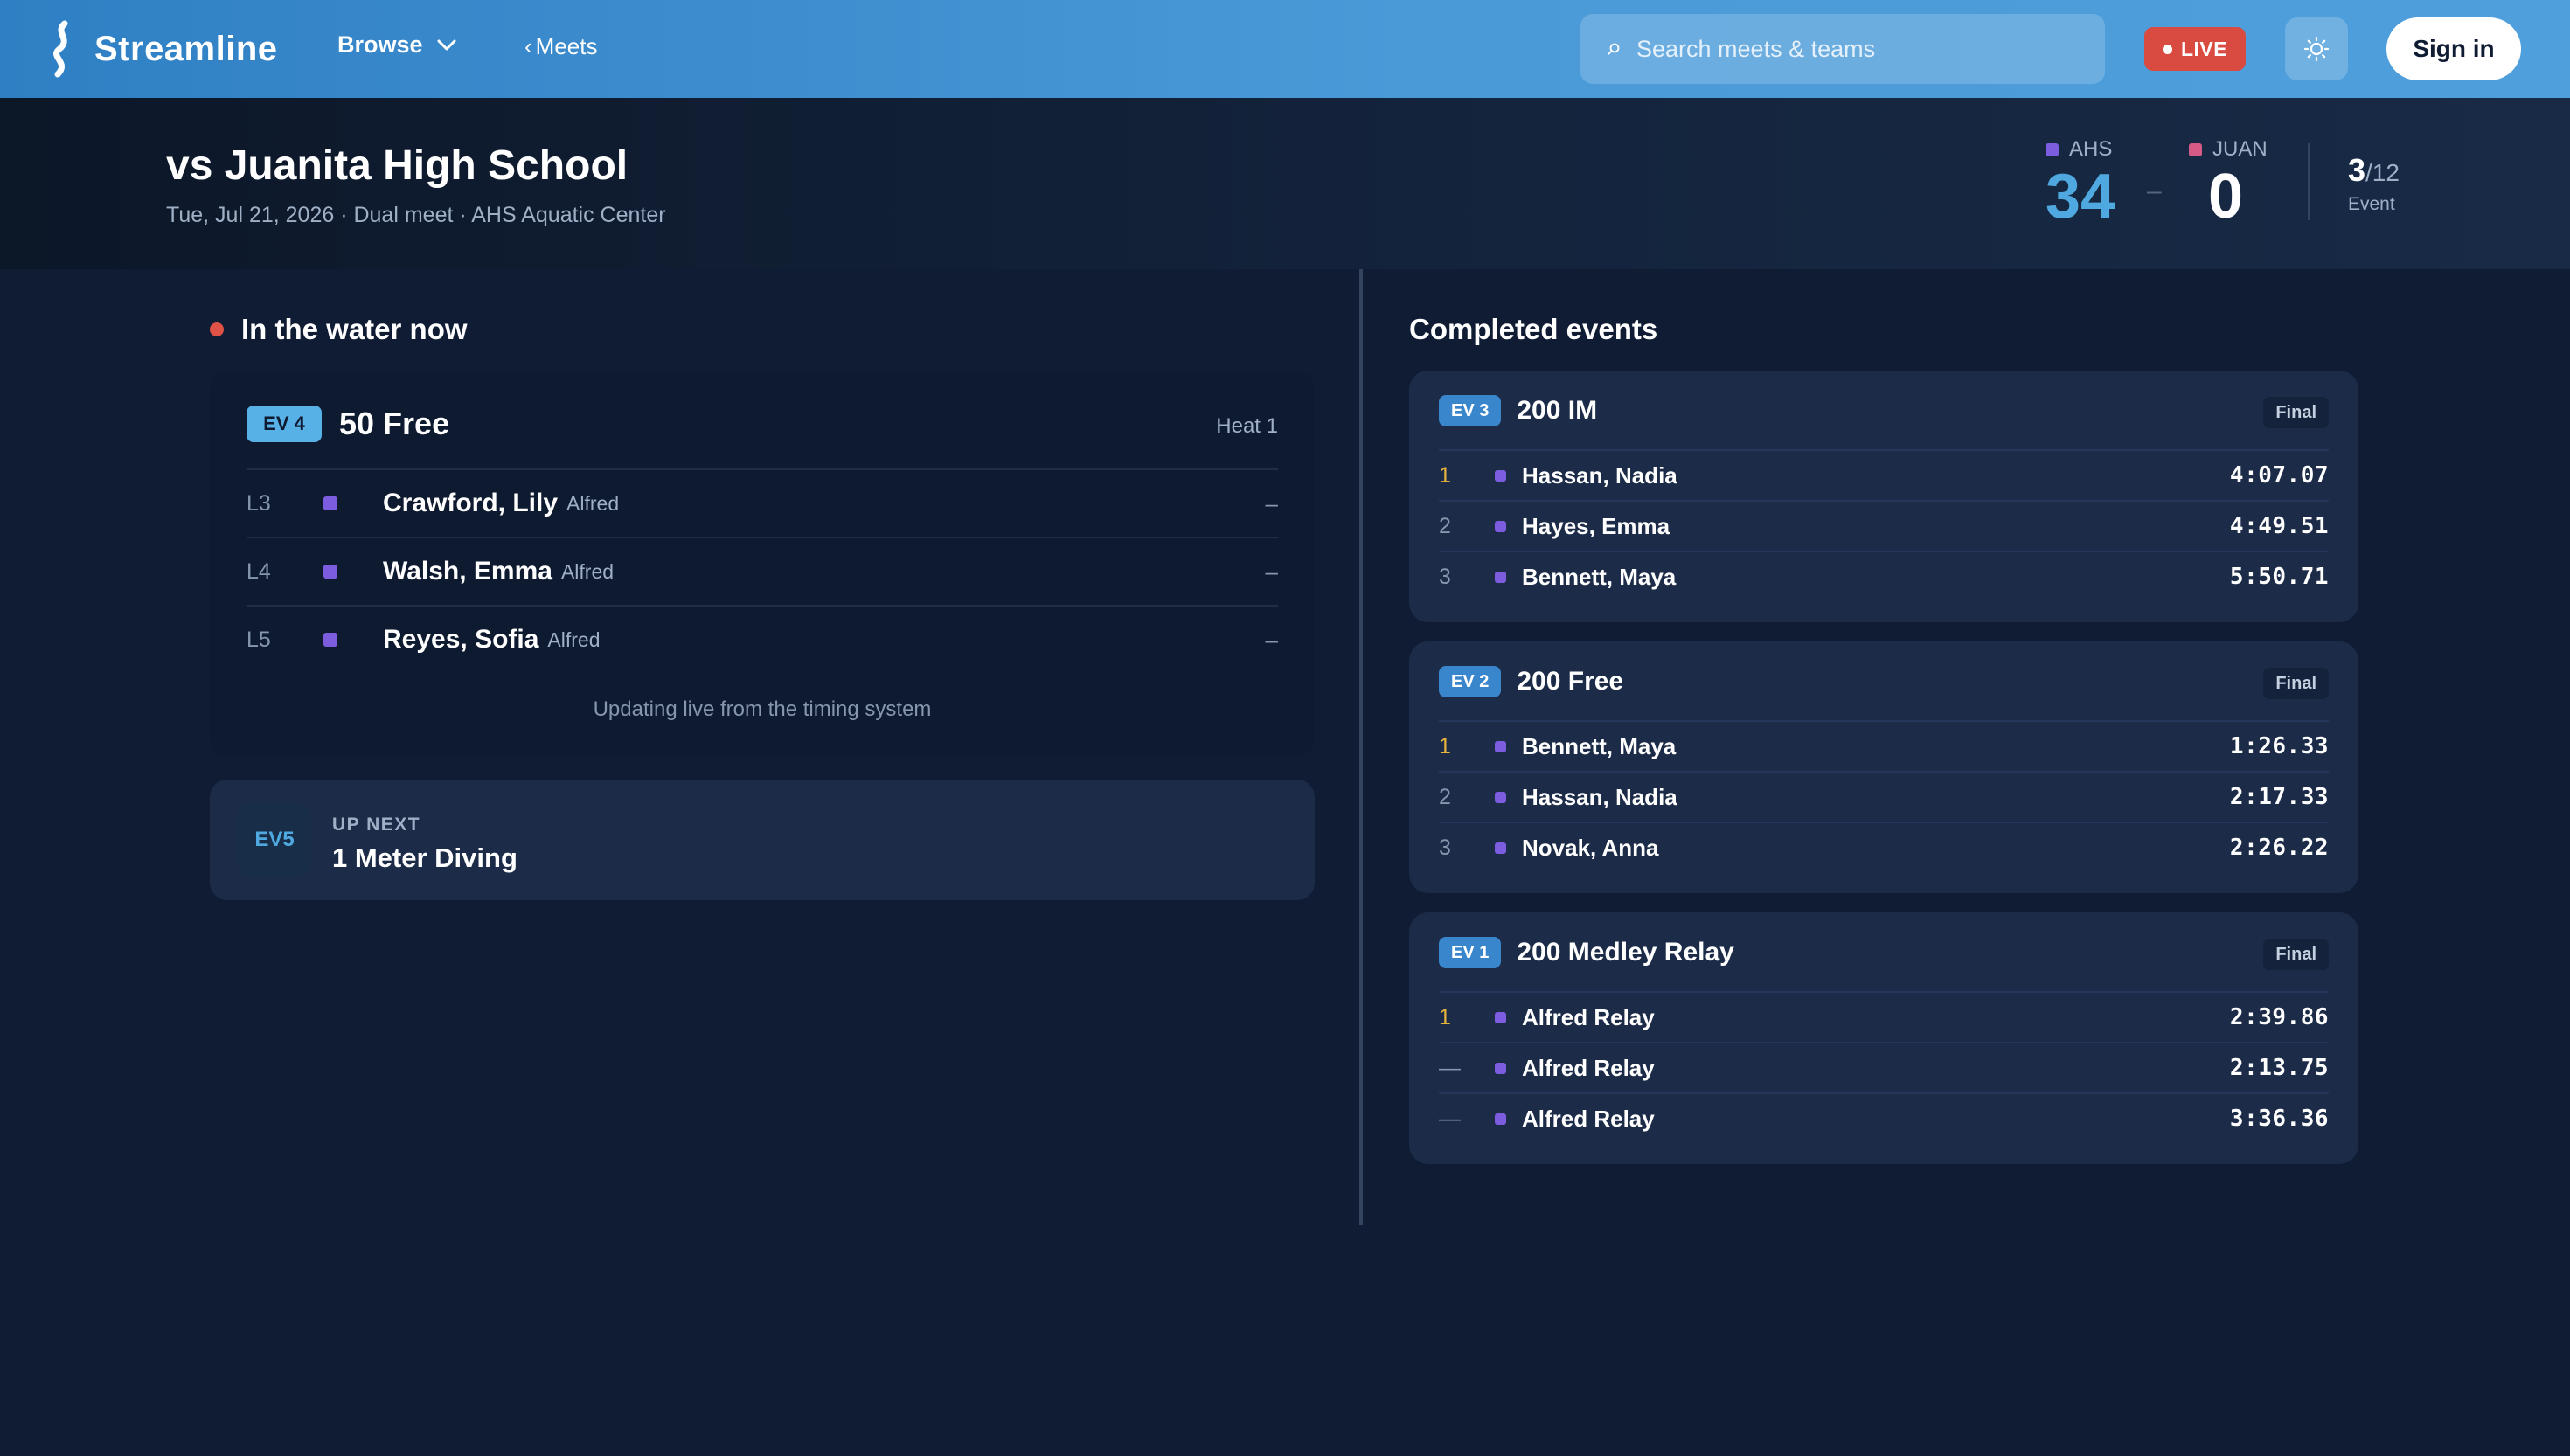  I want to click on theme-toggle-button, so click(2316, 48).